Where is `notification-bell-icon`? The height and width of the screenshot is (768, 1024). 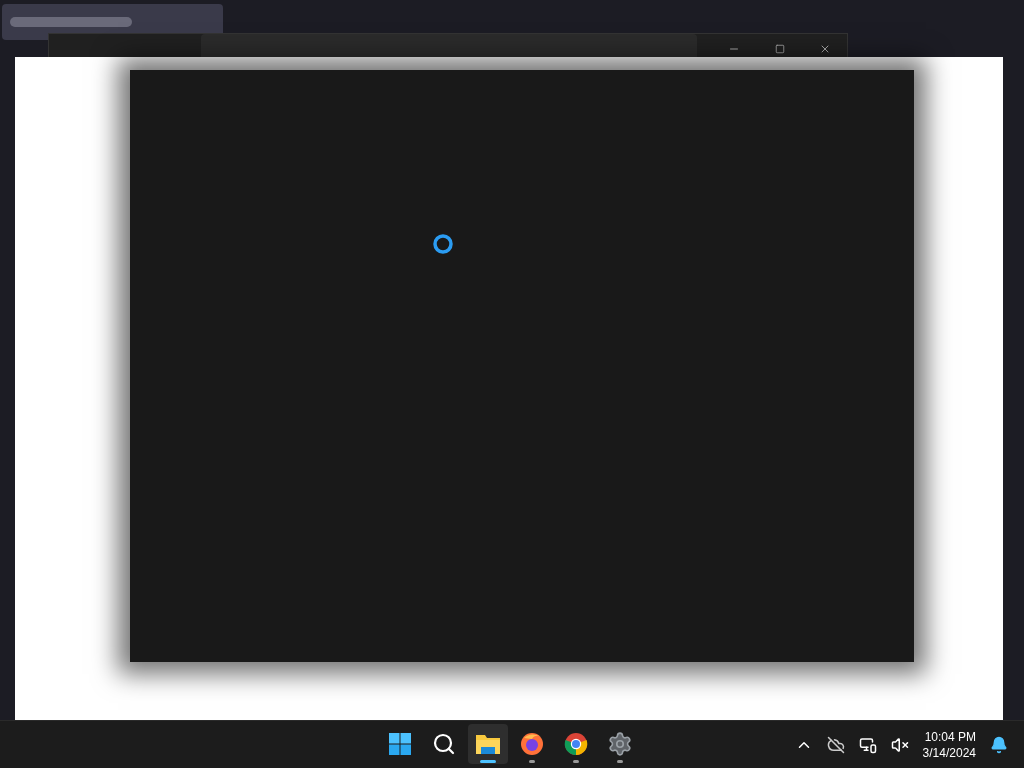
notification-bell-icon is located at coordinates (999, 744).